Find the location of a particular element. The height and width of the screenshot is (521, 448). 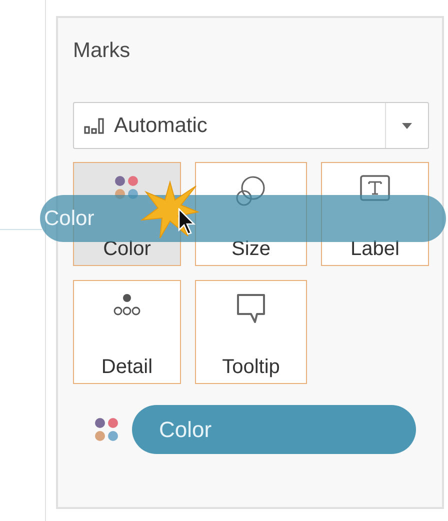

mark-card: Tooltip is located at coordinates (251, 332).